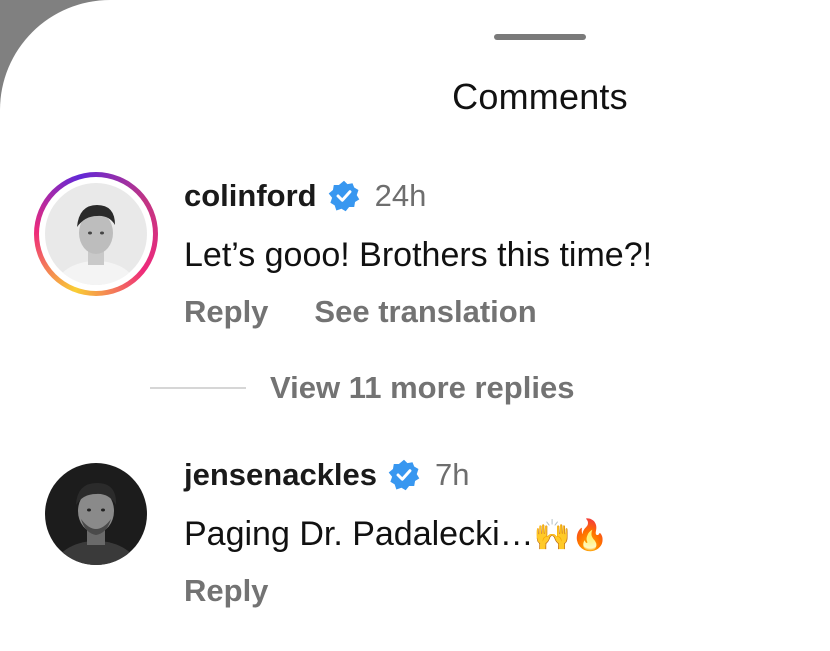 The image size is (830, 651). What do you see at coordinates (571, 535) in the screenshot?
I see `emoji-raised-hands-fire: 🙌🔥` at bounding box center [571, 535].